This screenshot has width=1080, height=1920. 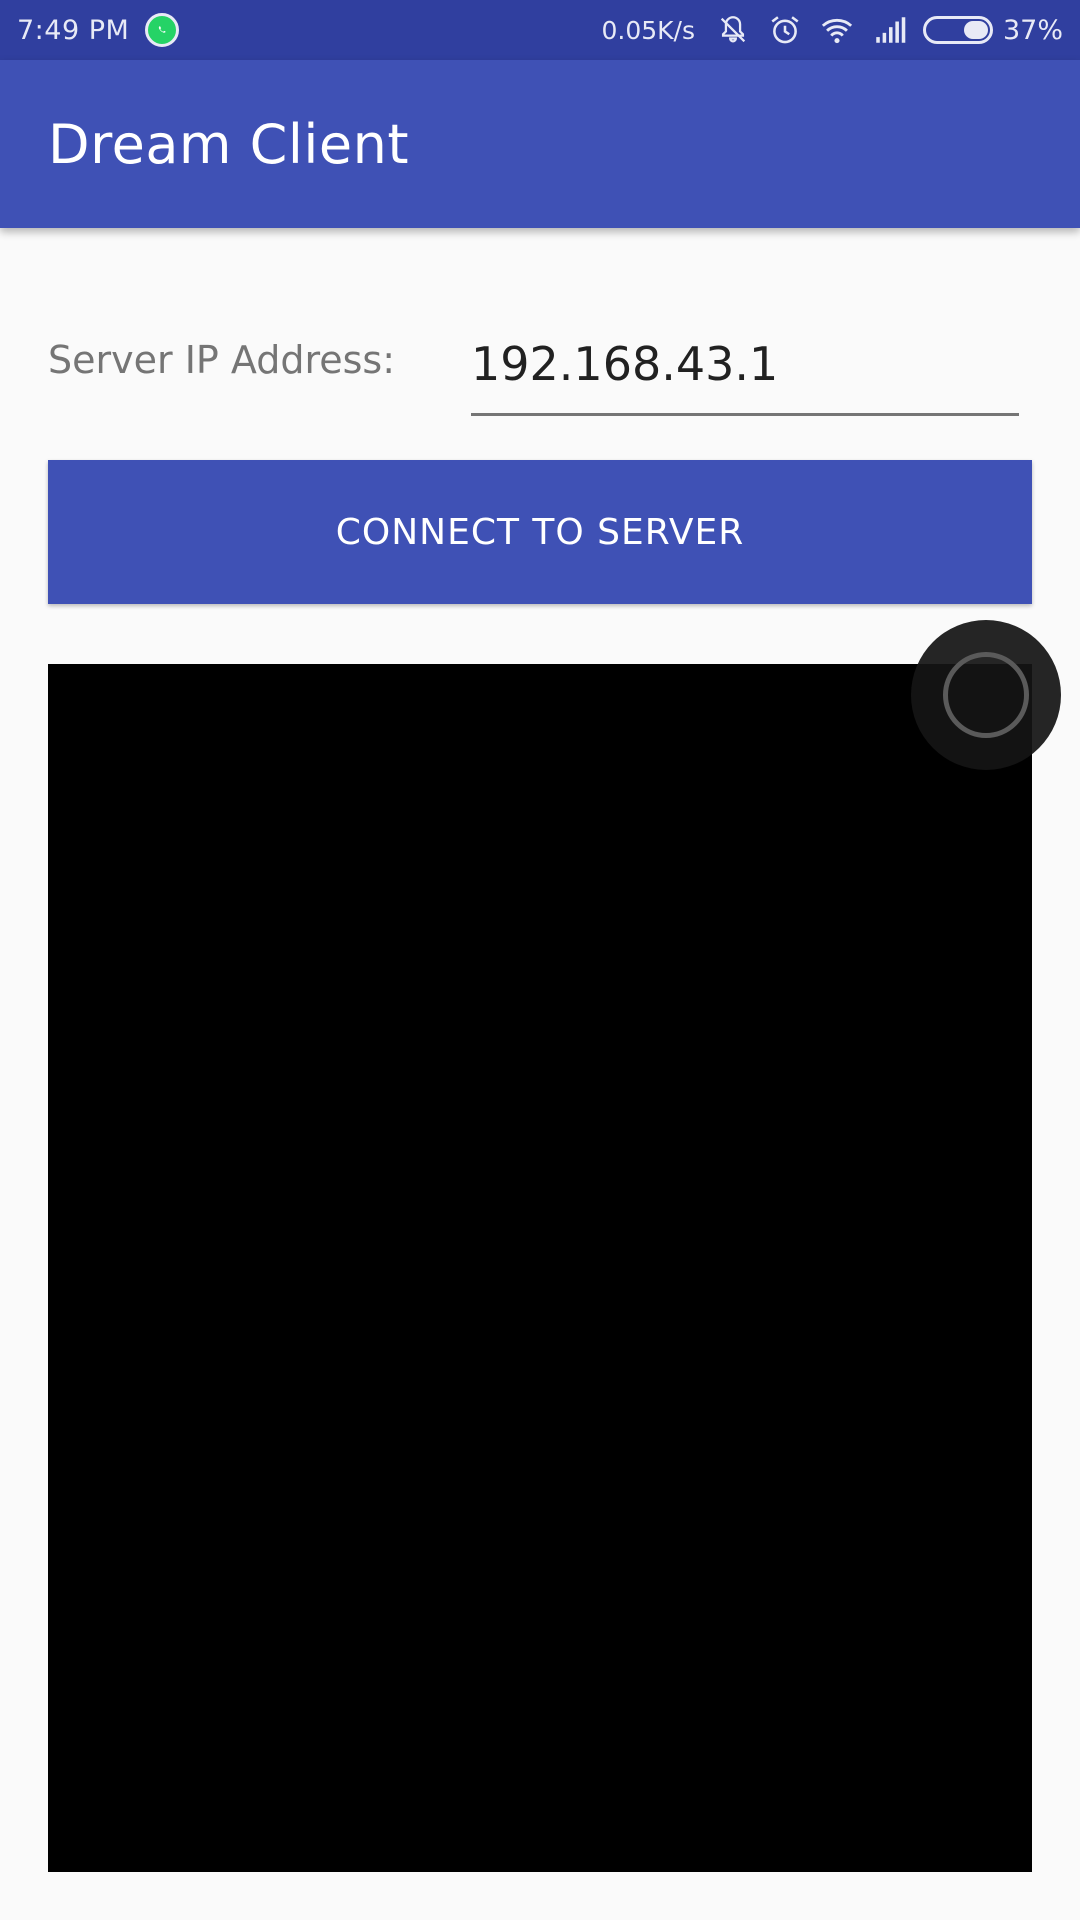 I want to click on server-ip-label: Server IP Address:, so click(x=222, y=360).